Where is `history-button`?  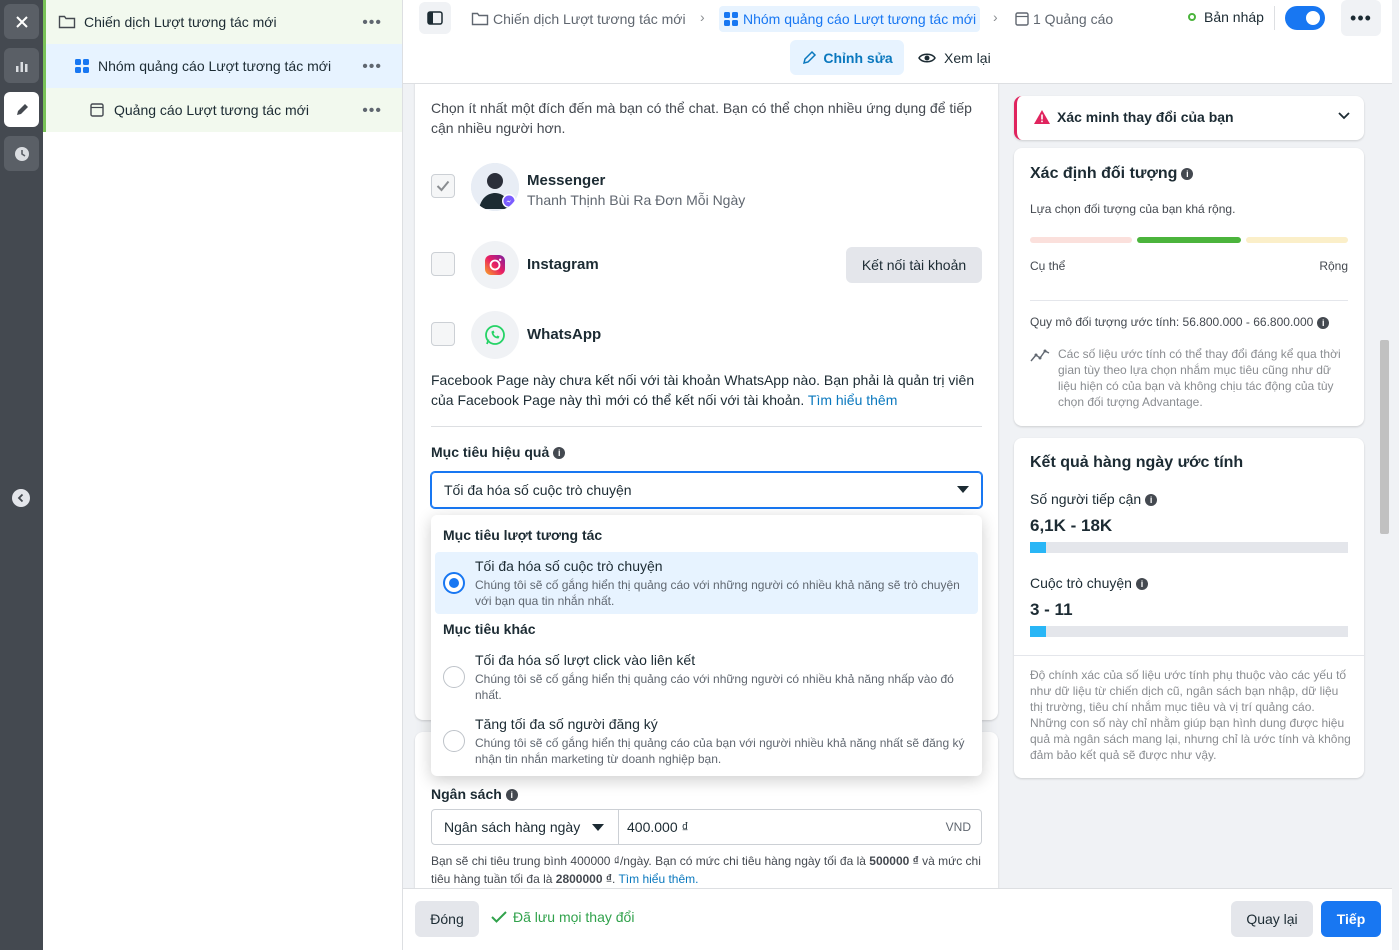
history-button is located at coordinates (21, 153).